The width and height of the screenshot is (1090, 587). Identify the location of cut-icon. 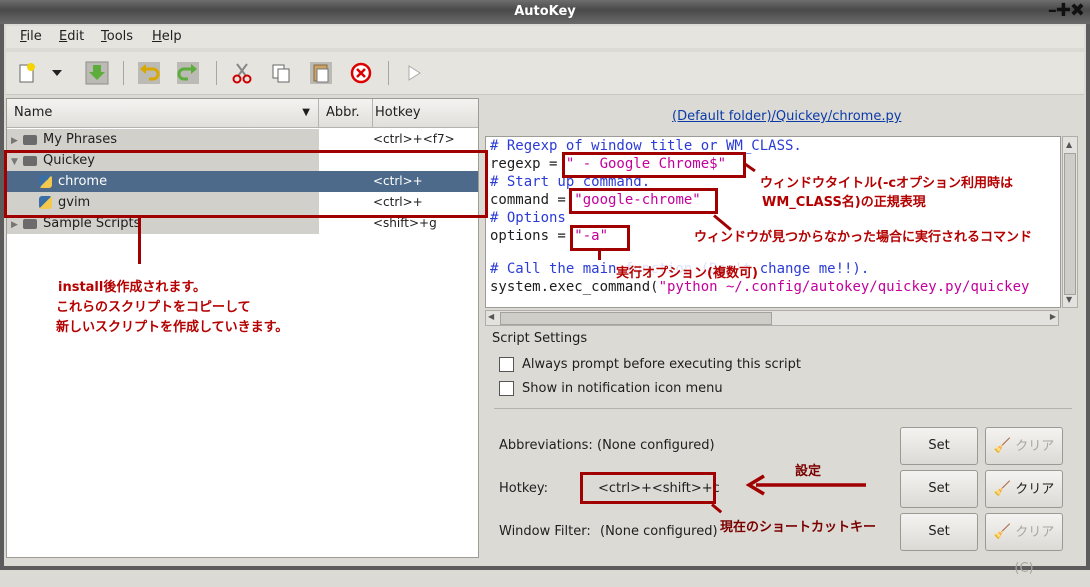
(242, 73).